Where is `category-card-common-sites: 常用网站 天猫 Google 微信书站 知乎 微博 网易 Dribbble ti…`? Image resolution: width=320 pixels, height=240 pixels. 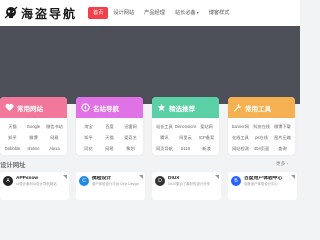 category-card-common-sites: 常用网站 天猫 Google 微信书站 知乎 微博 网易 Dribbble ti… is located at coordinates (33, 126).